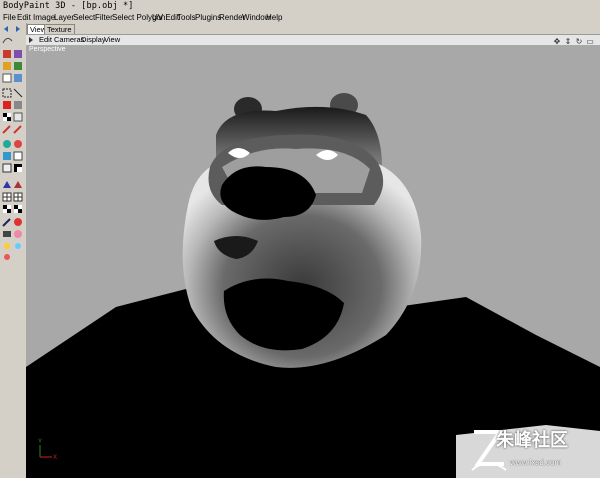  Describe the element at coordinates (572, 41) in the screenshot. I see `viewport-nav-icons: ✥ ⇕ ↻ ▭` at that location.